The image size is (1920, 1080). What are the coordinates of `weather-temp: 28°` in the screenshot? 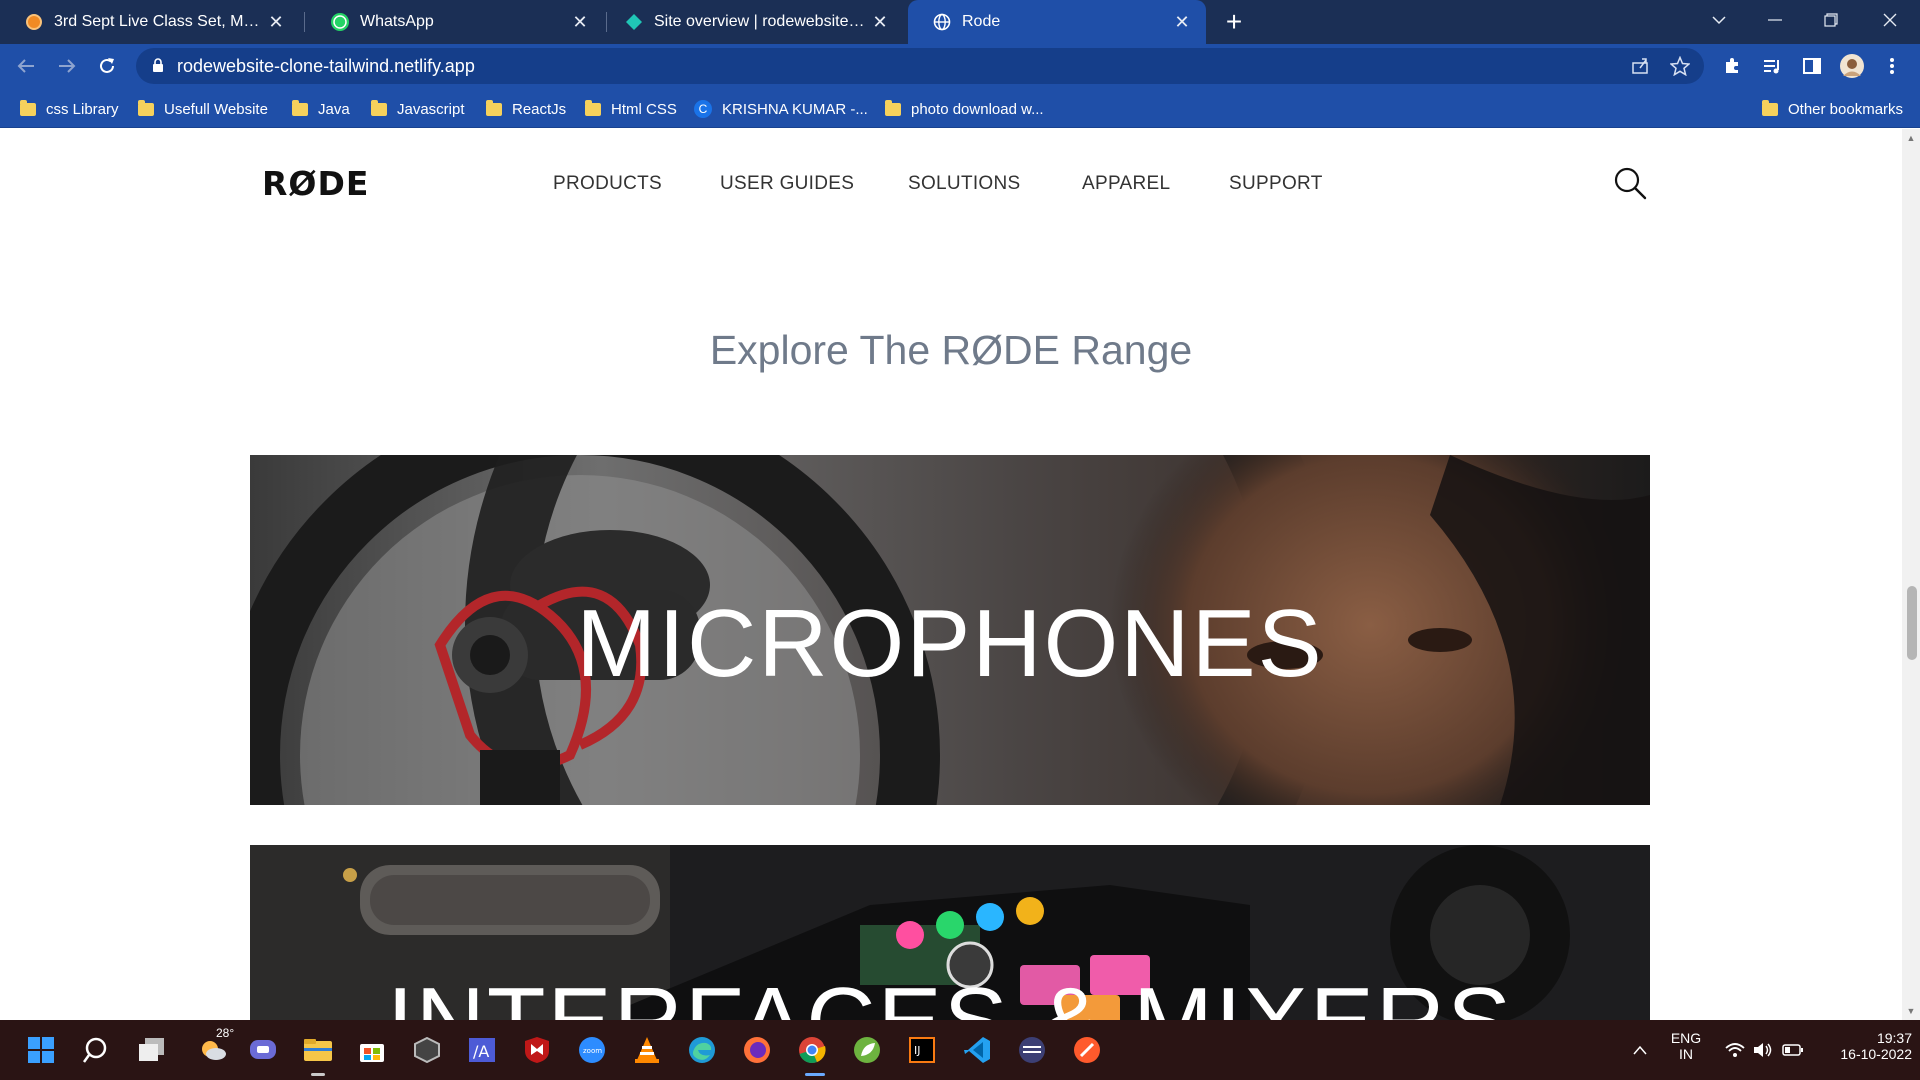 It's located at (225, 1033).